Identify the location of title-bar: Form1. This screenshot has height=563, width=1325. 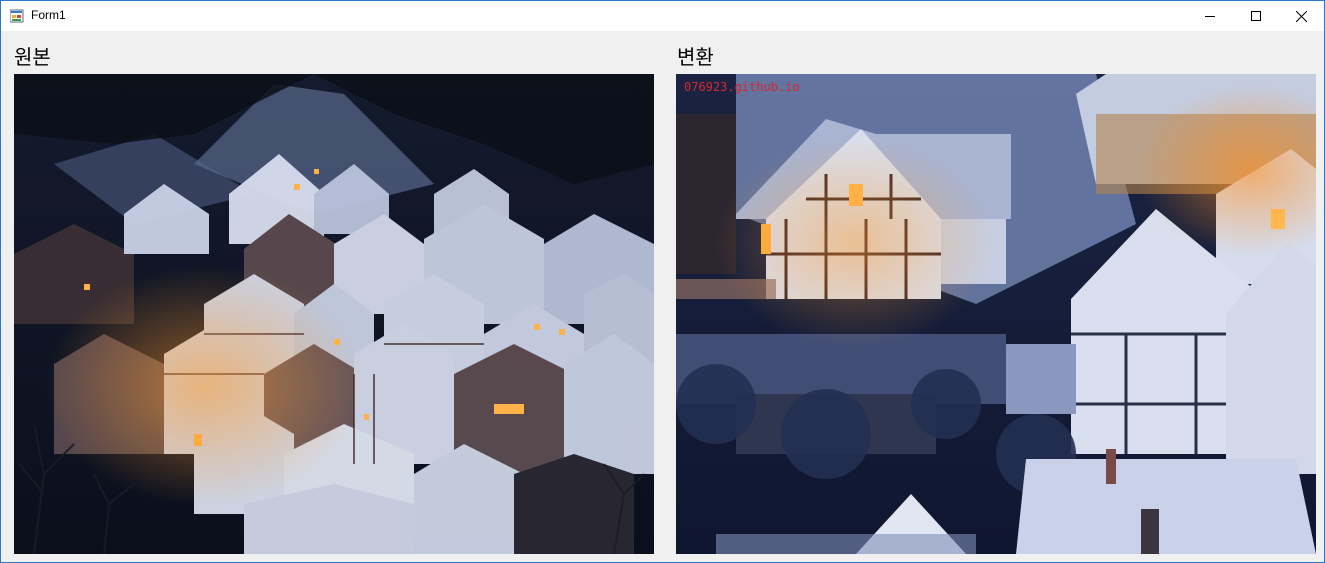
(662, 16).